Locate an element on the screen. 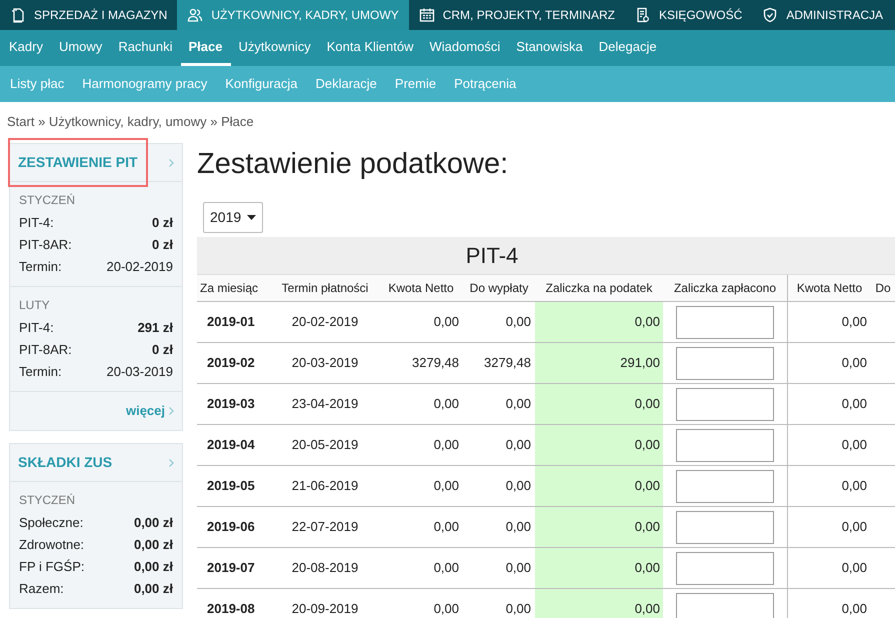  card-title: SKŁADKI ZUS is located at coordinates (65, 462).